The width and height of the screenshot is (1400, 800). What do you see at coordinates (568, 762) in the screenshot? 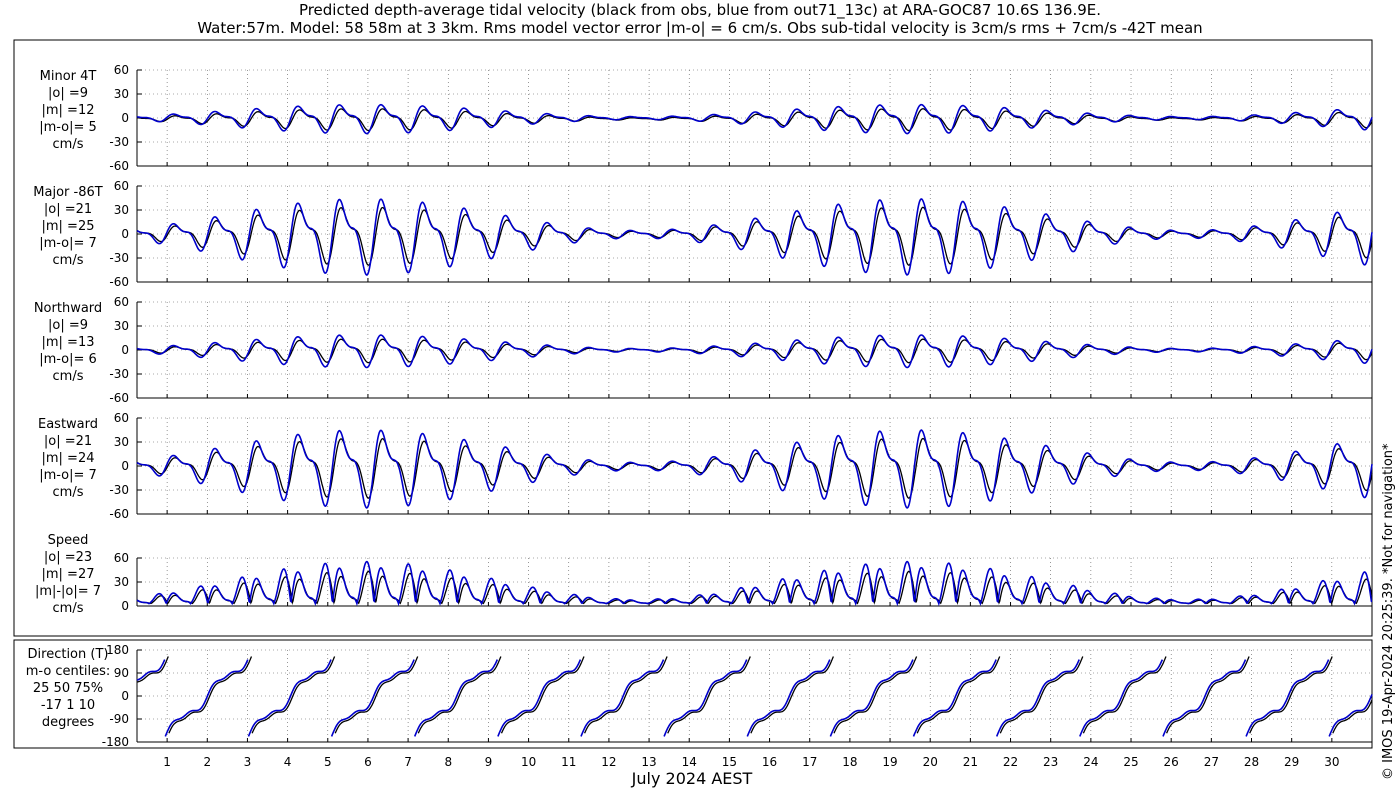
I see `xtick-label: 11` at bounding box center [568, 762].